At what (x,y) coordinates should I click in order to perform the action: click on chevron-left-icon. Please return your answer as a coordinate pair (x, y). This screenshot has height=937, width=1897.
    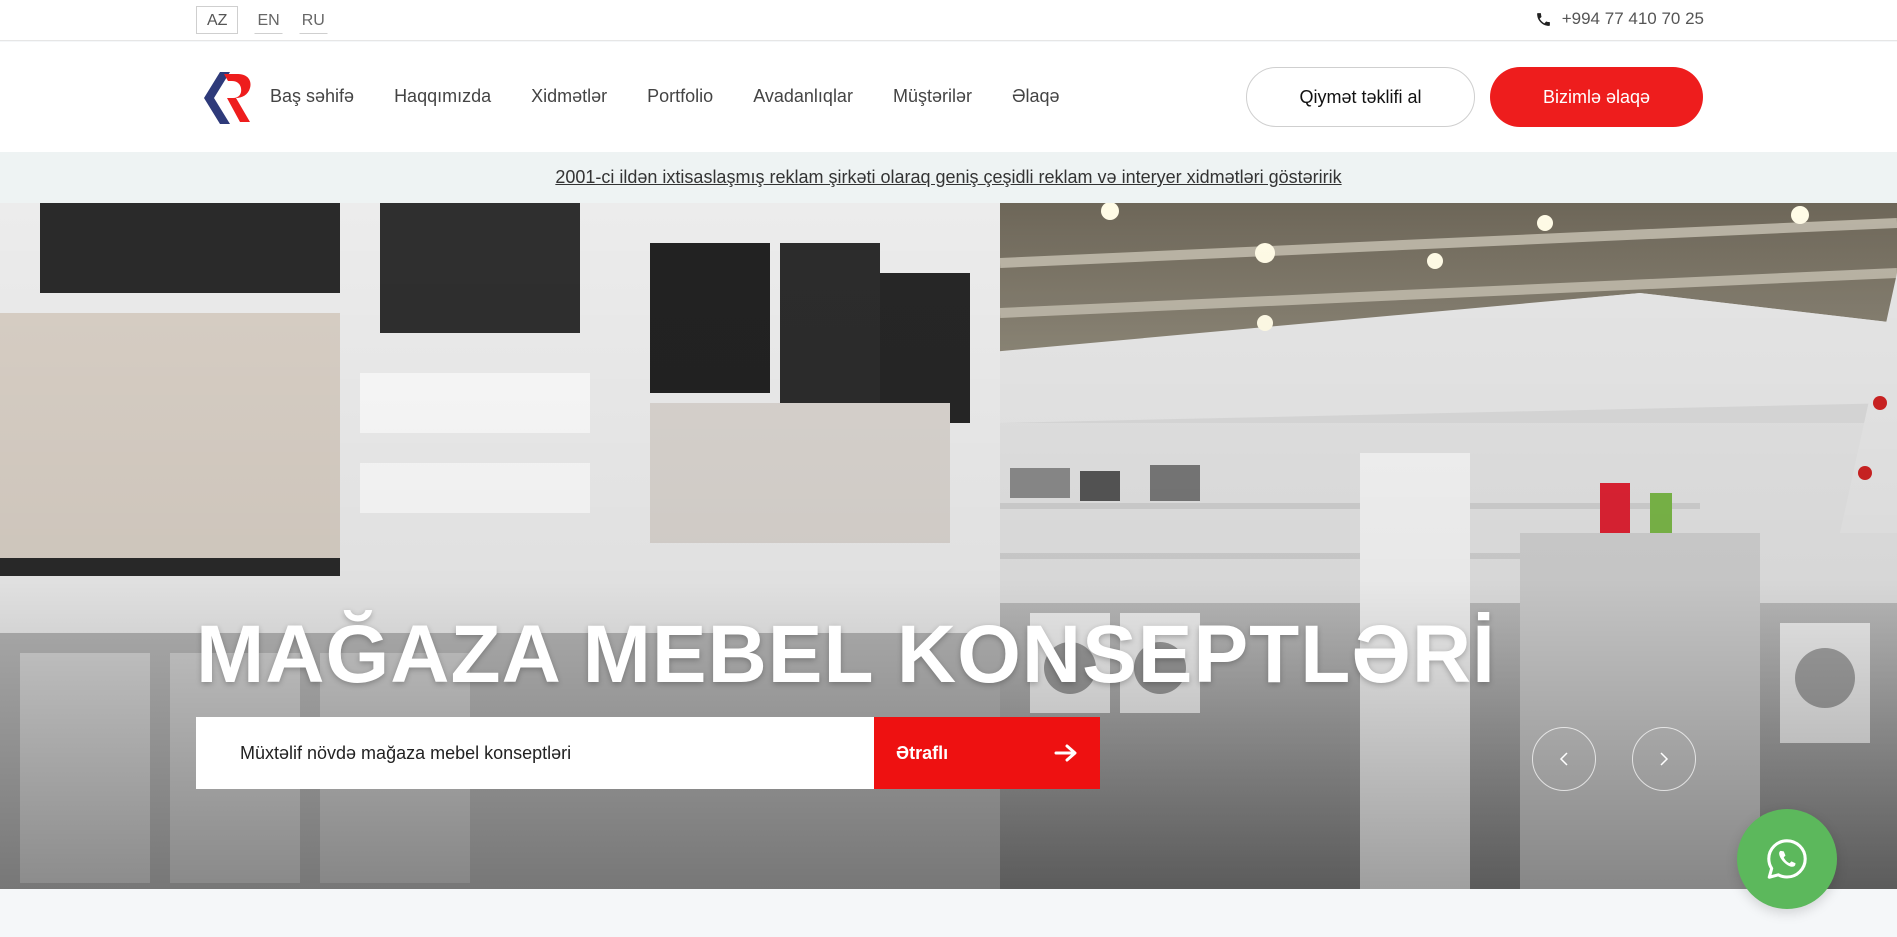
    Looking at the image, I should click on (1563, 759).